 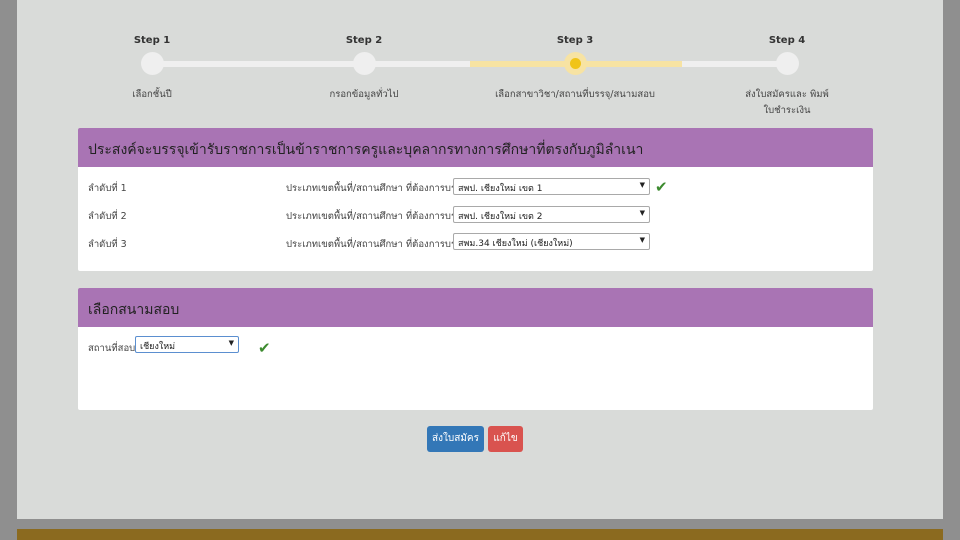 I want to click on exam-venue-panel-title: เลือกสนามสอบ, so click(x=475, y=307).